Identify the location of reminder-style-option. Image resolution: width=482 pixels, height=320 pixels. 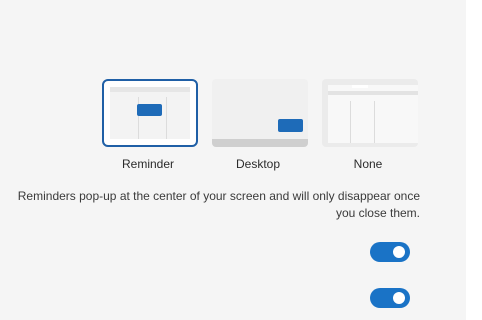
(150, 113).